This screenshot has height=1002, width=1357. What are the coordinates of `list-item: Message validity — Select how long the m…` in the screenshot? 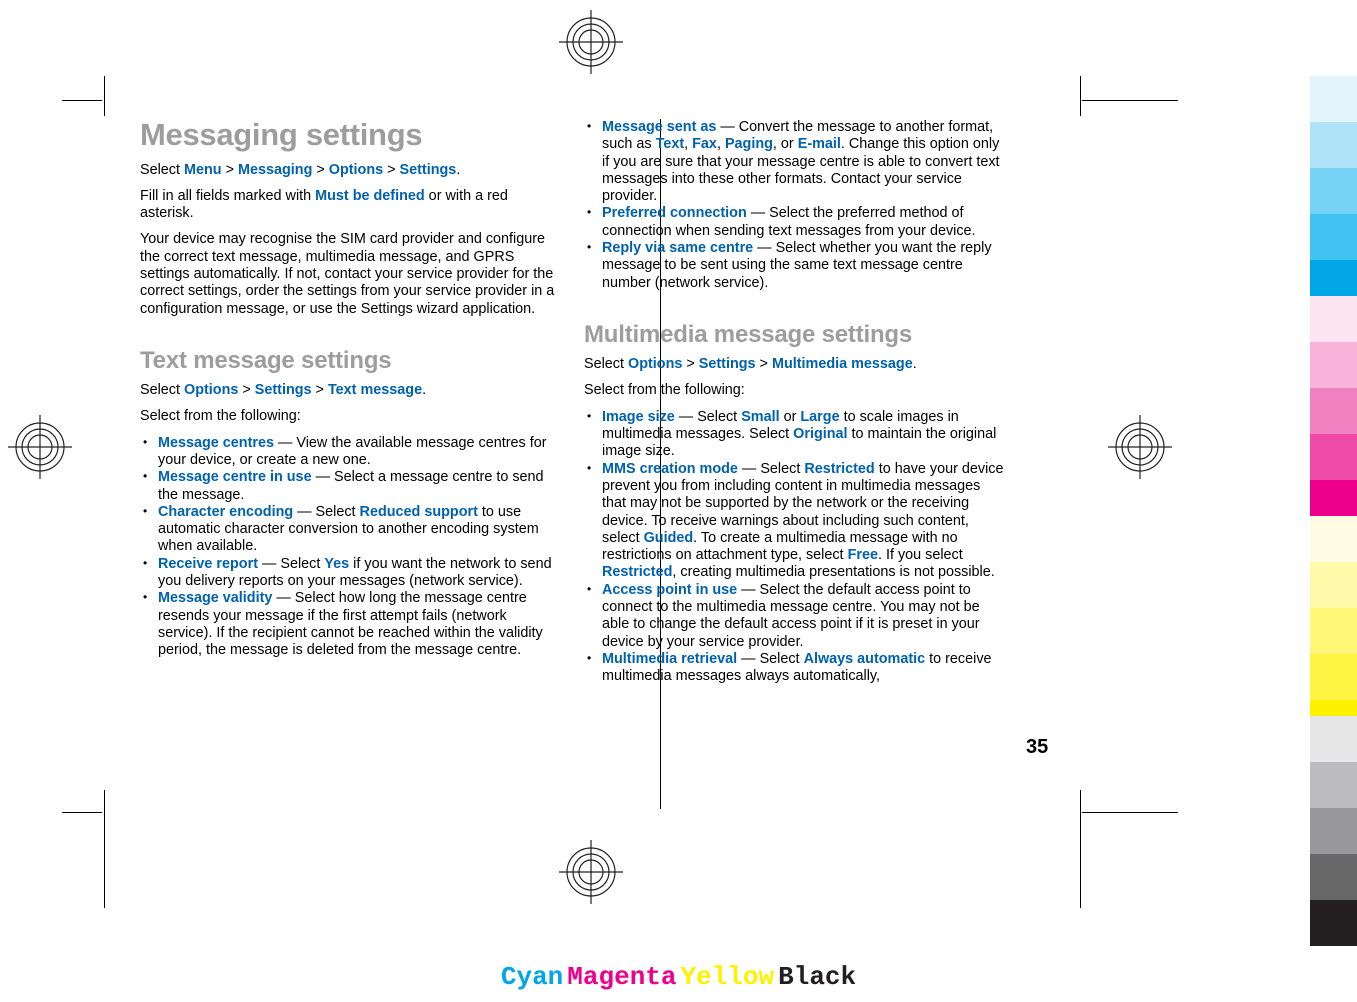 It's located at (350, 624).